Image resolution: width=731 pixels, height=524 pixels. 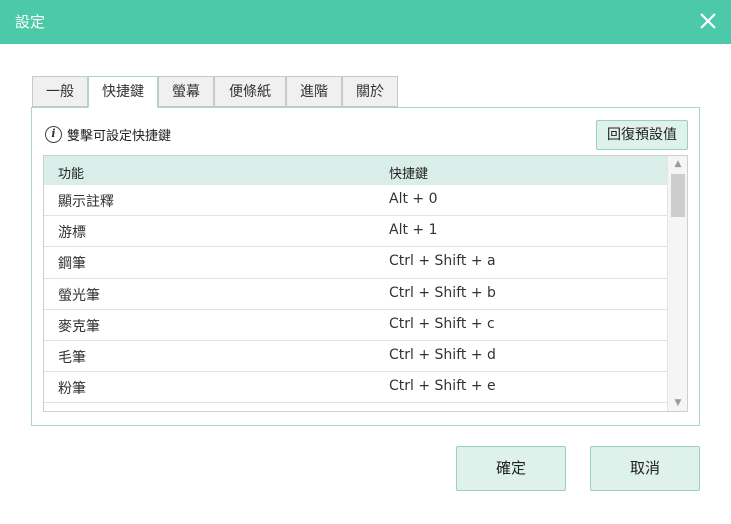 I want to click on column-header-shortcut: 快捷鍵, so click(x=409, y=174).